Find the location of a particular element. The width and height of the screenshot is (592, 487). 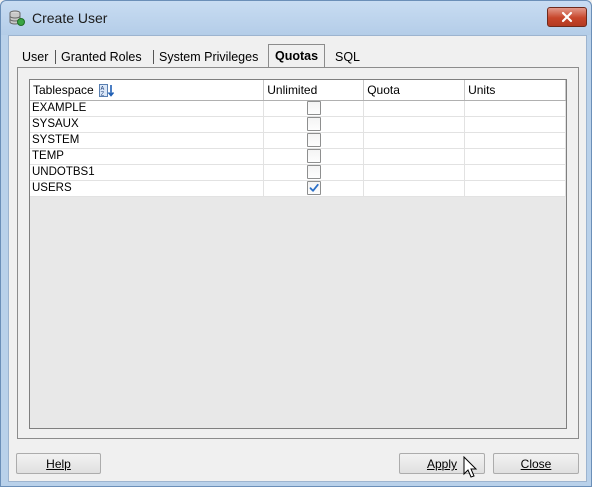

table-row: TEMP is located at coordinates (298, 157).